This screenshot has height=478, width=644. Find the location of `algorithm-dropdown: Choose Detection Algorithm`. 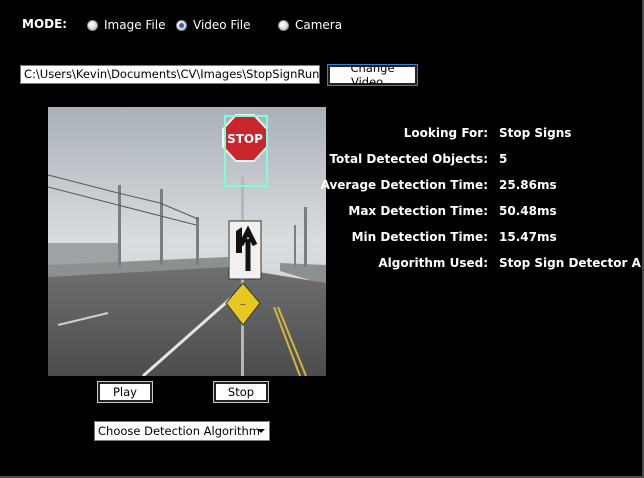

algorithm-dropdown: Choose Detection Algorithm is located at coordinates (182, 431).